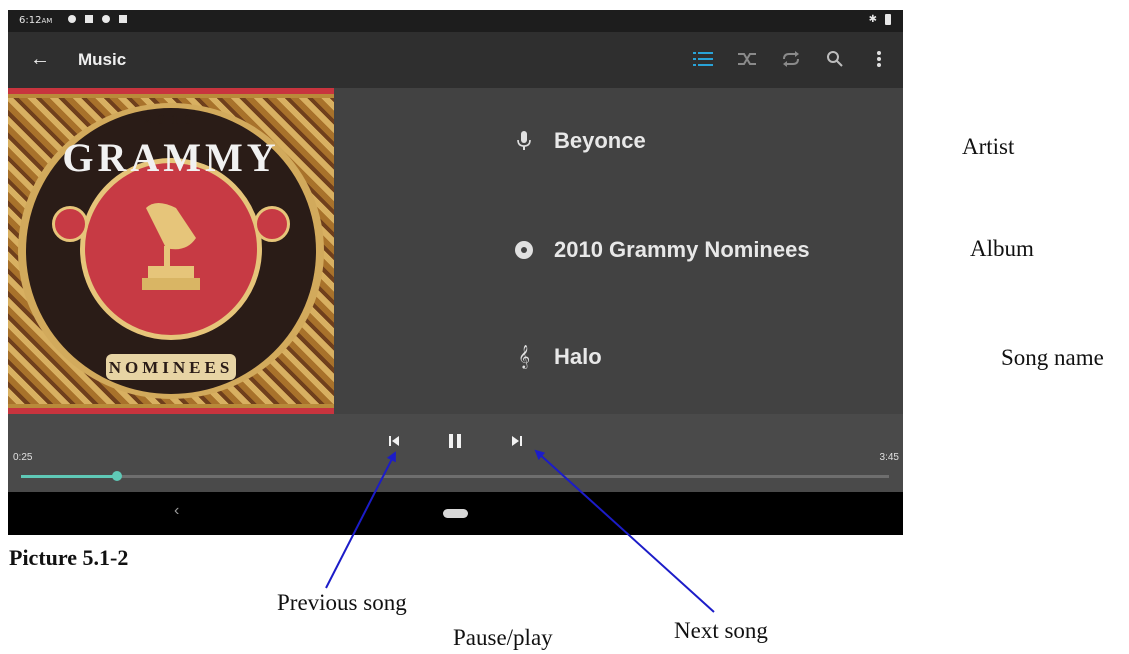  Describe the element at coordinates (520, 531) in the screenshot. I see `annotation-arrows` at that location.